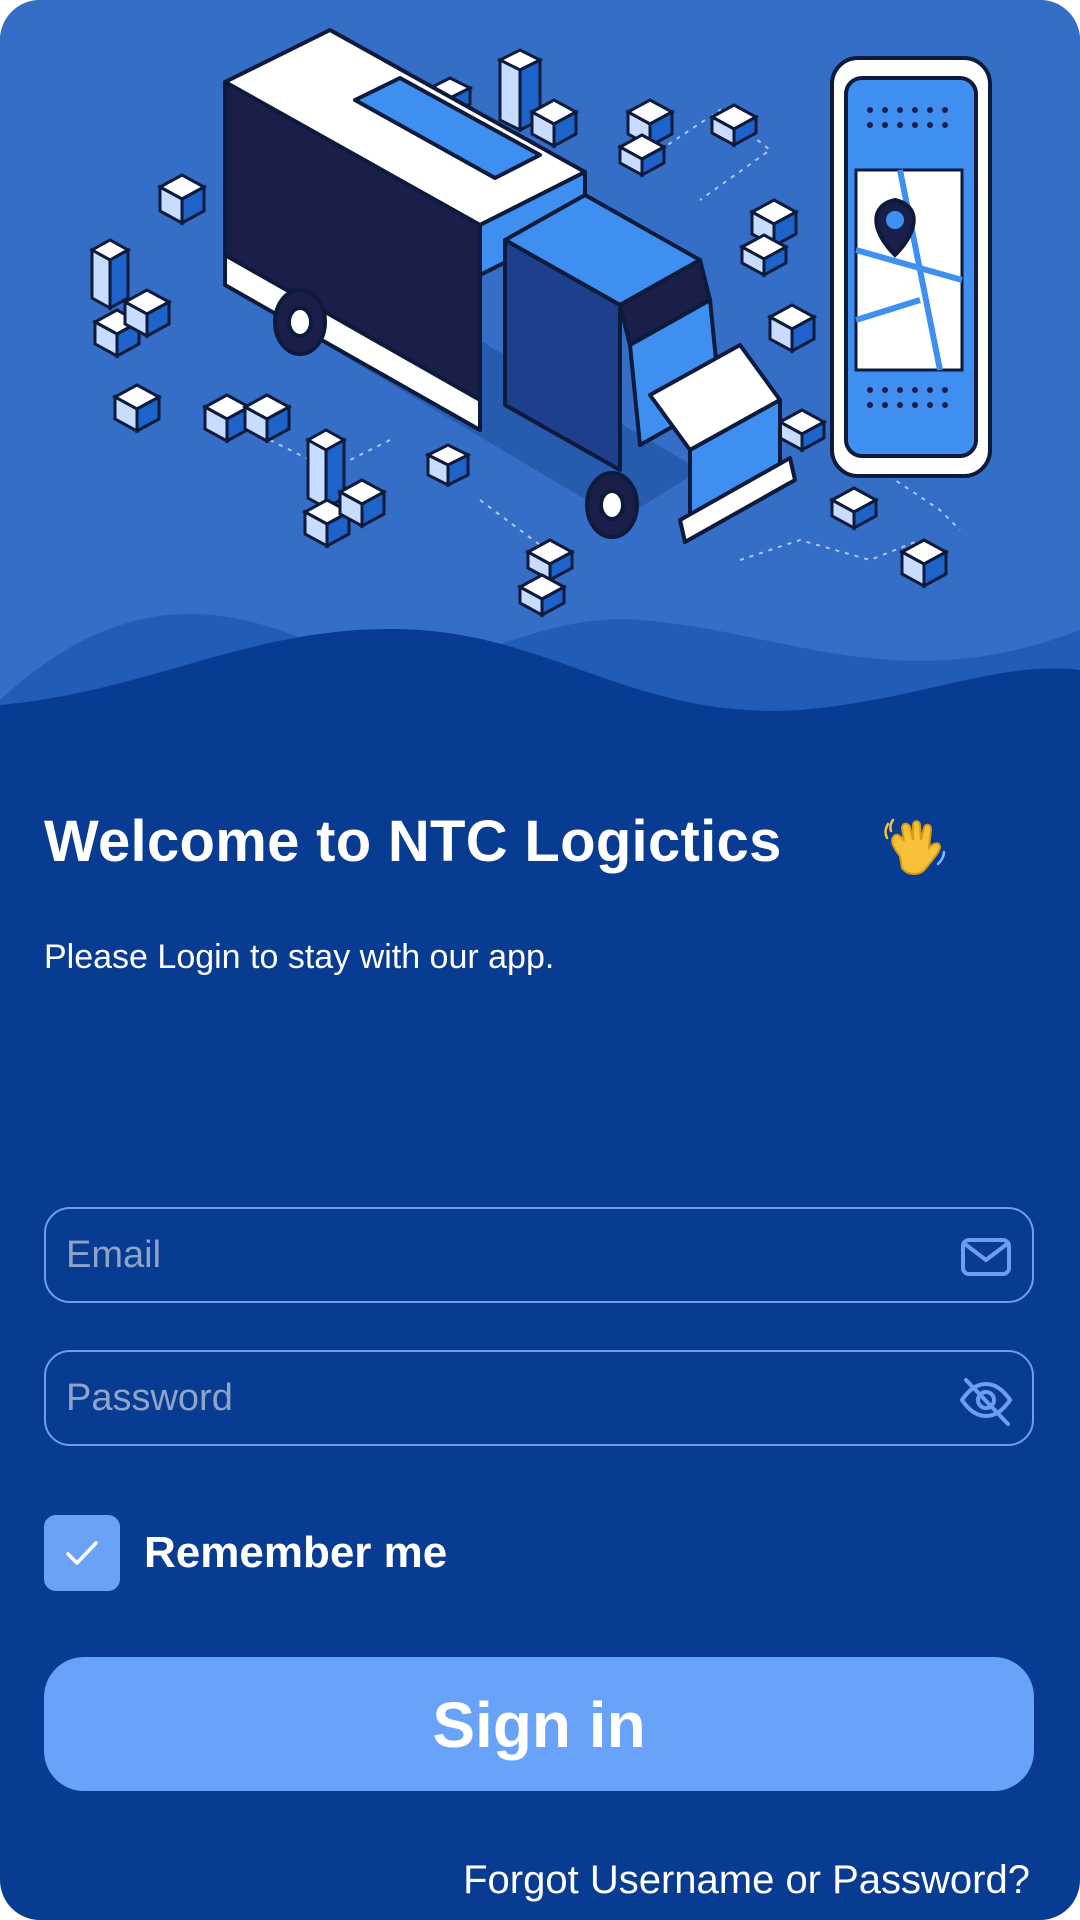 The height and width of the screenshot is (1920, 1080). I want to click on password-input, so click(506, 1398).